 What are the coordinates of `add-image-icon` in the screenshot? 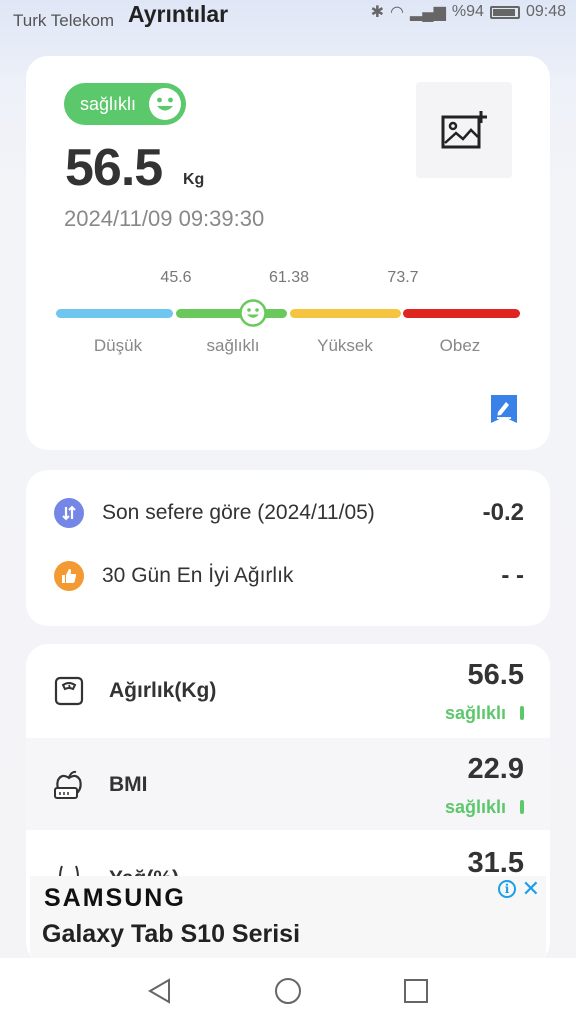 It's located at (464, 130).